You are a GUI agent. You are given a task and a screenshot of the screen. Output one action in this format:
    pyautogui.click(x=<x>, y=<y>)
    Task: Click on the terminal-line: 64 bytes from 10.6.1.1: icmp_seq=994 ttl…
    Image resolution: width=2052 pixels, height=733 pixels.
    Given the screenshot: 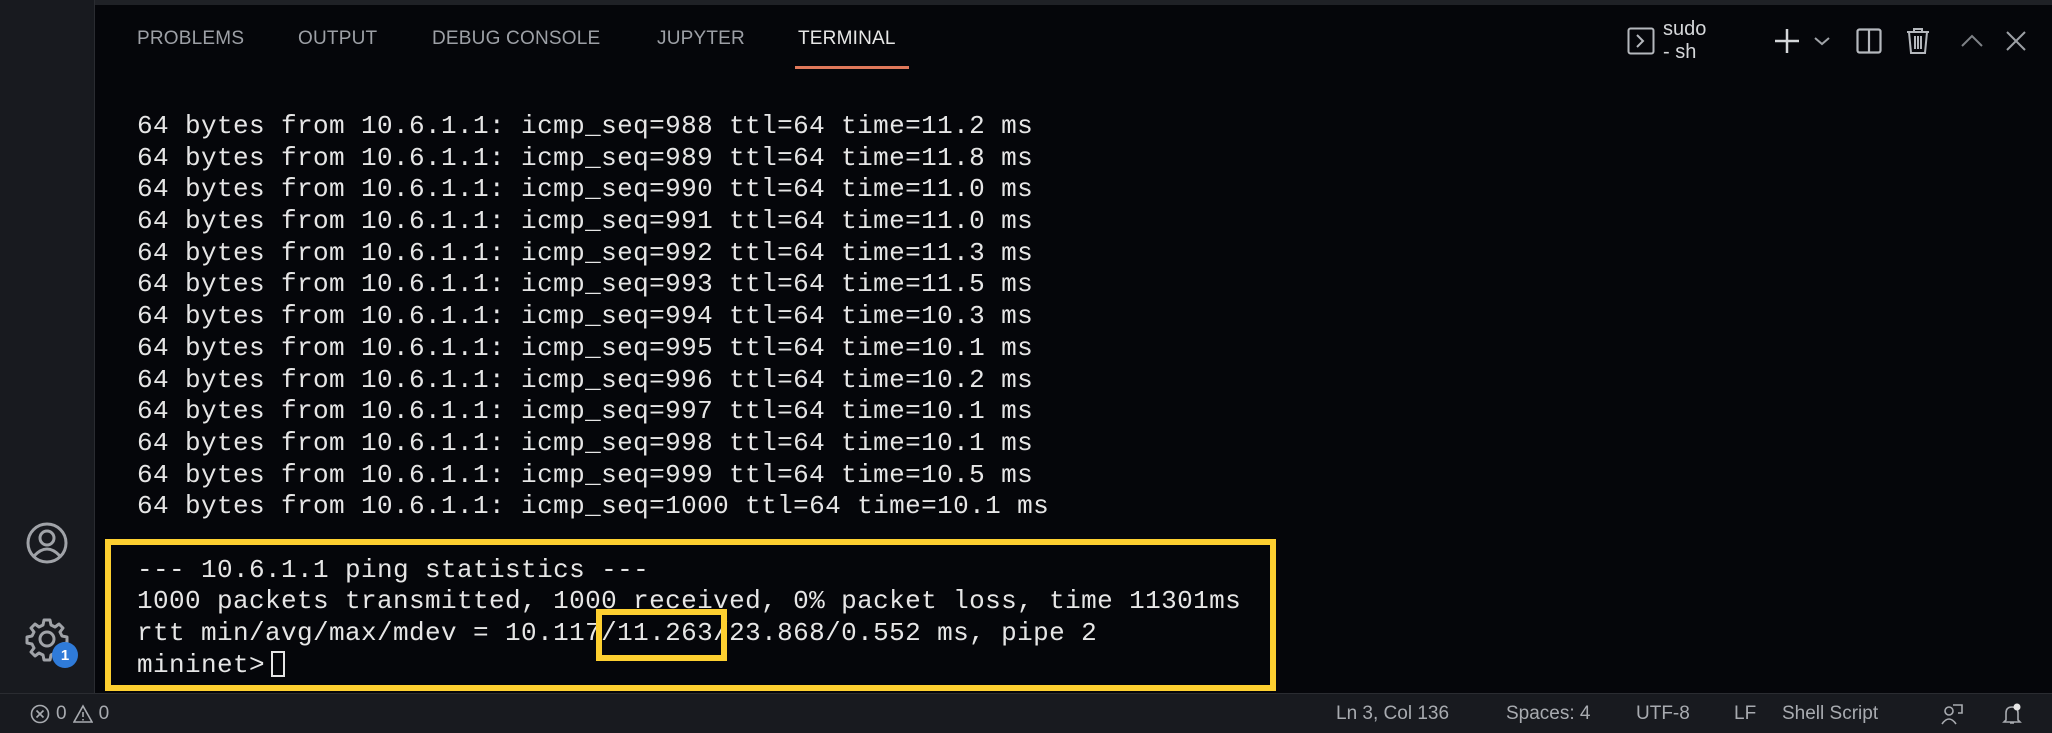 What is the action you would take?
    pyautogui.click(x=585, y=316)
    